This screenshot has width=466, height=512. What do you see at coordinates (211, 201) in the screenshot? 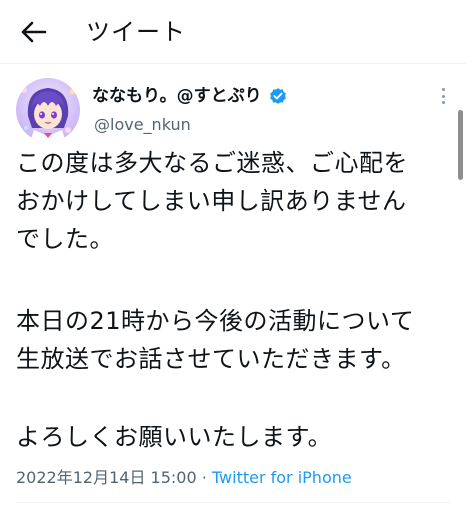
I see `tweet-text-line: おかけしてしまい申し訳ありません` at bounding box center [211, 201].